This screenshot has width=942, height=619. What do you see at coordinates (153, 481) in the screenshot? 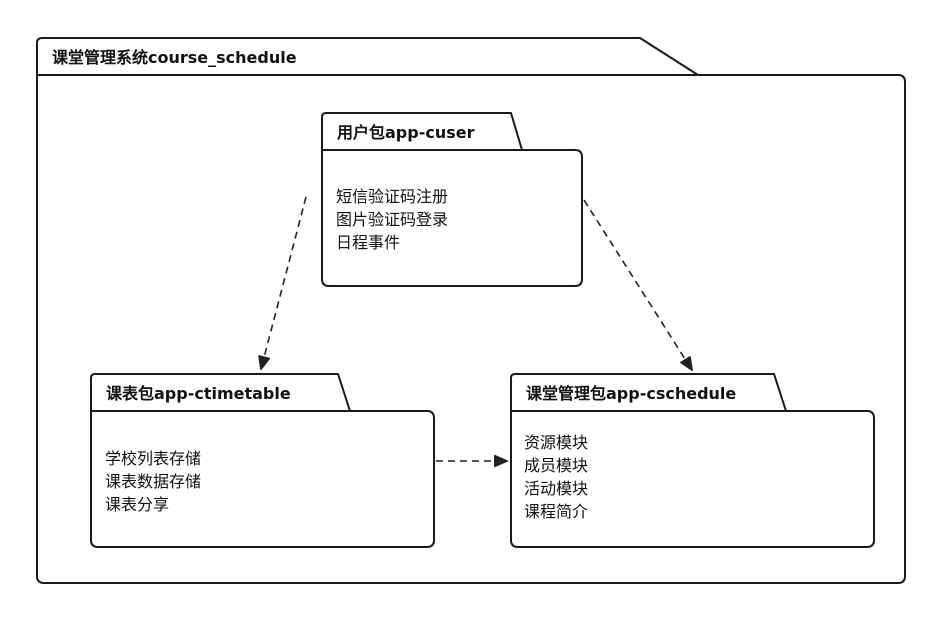
I see `package-timetable-item: 课表数据存储` at bounding box center [153, 481].